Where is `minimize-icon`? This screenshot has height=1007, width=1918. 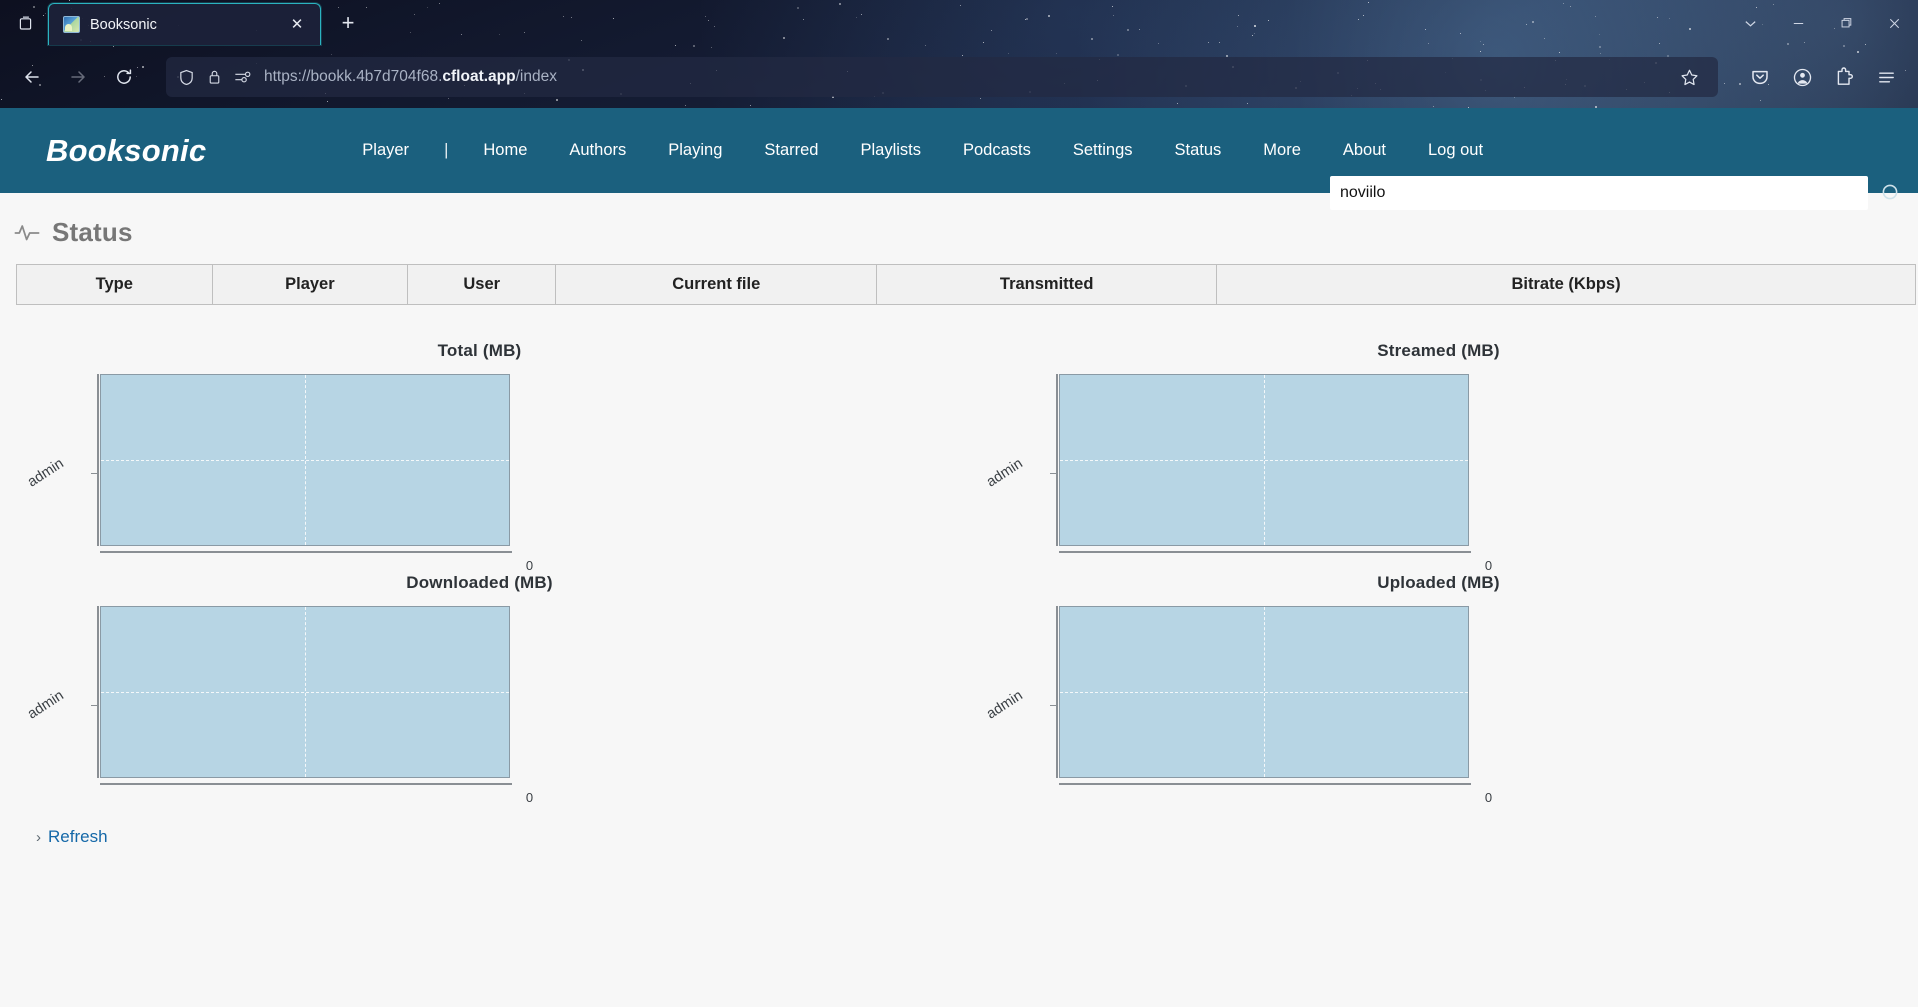
minimize-icon is located at coordinates (1798, 23).